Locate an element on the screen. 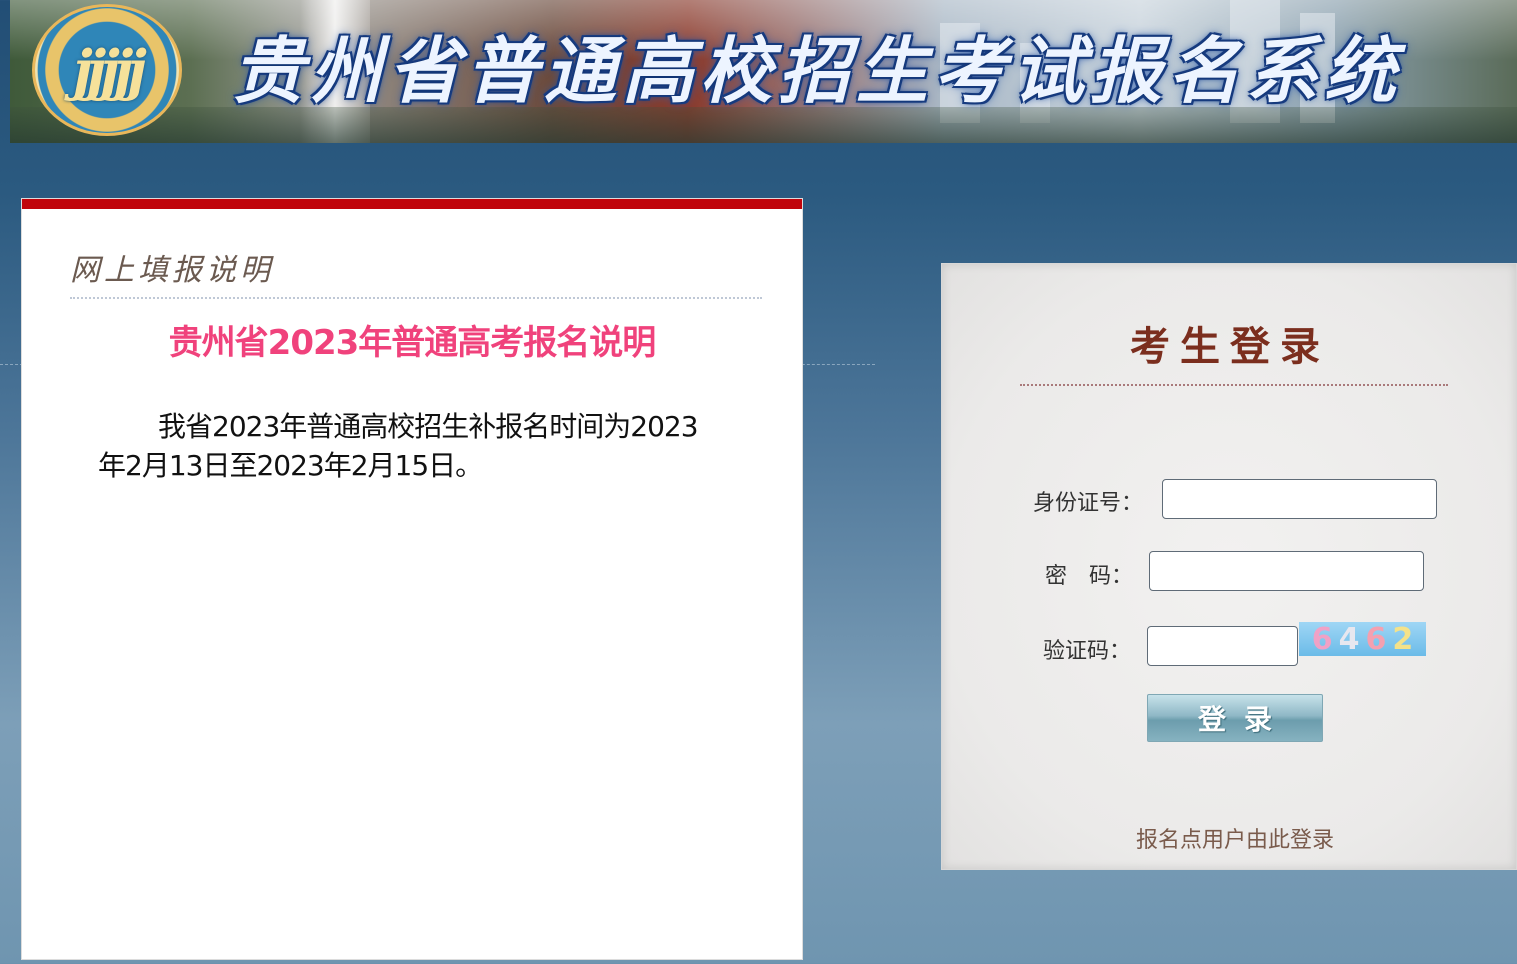 The width and height of the screenshot is (1517, 964). captcha-digit: 4 is located at coordinates (1349, 639).